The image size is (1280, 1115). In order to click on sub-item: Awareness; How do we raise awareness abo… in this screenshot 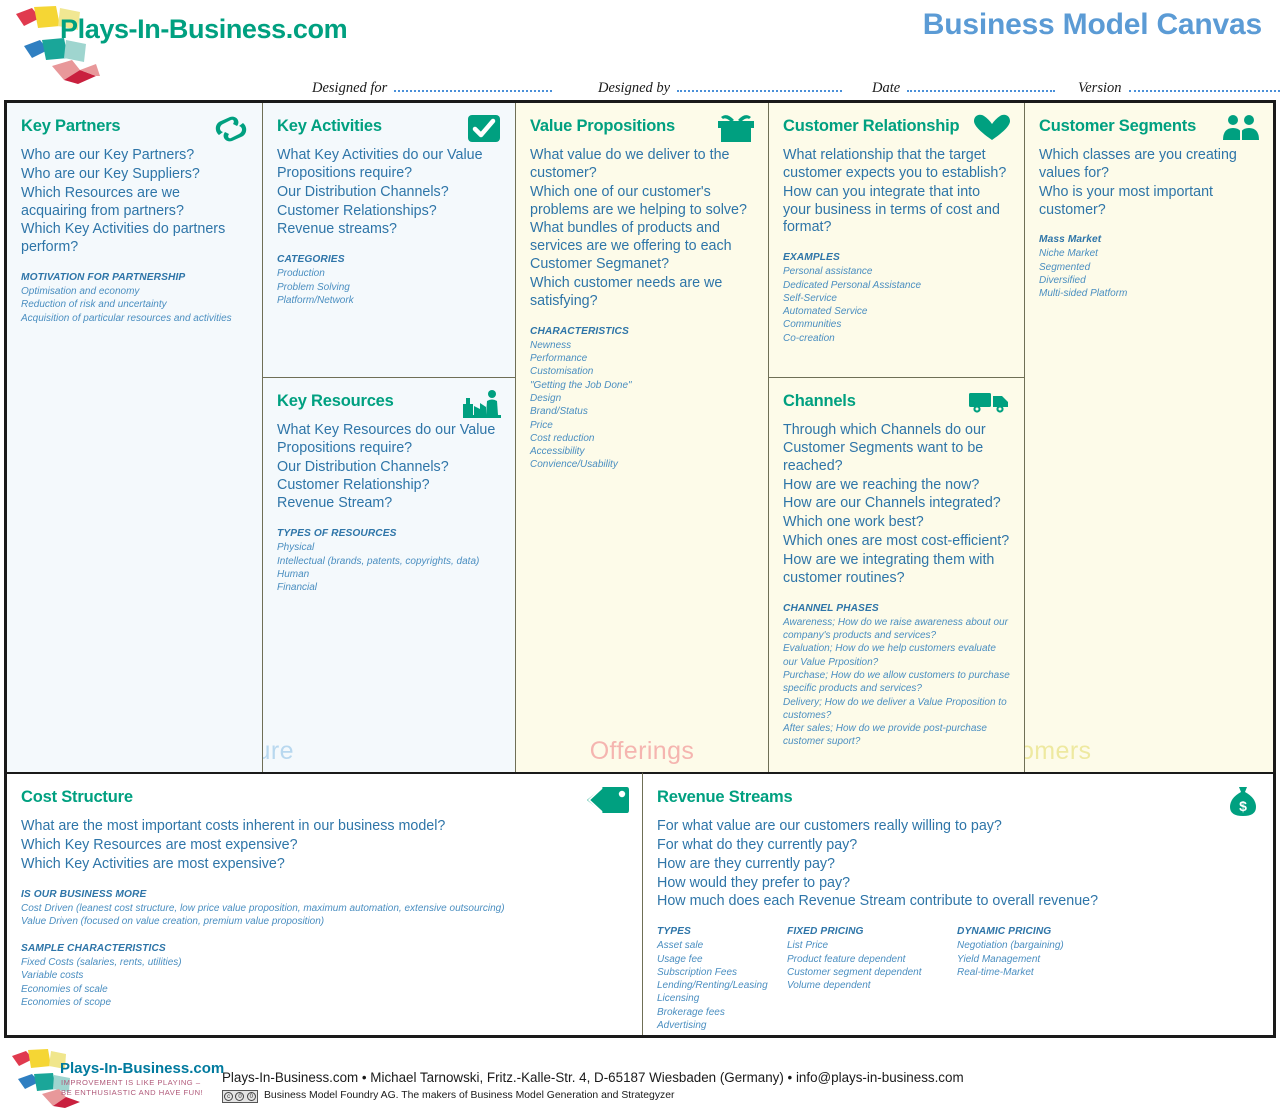, I will do `click(895, 629)`.